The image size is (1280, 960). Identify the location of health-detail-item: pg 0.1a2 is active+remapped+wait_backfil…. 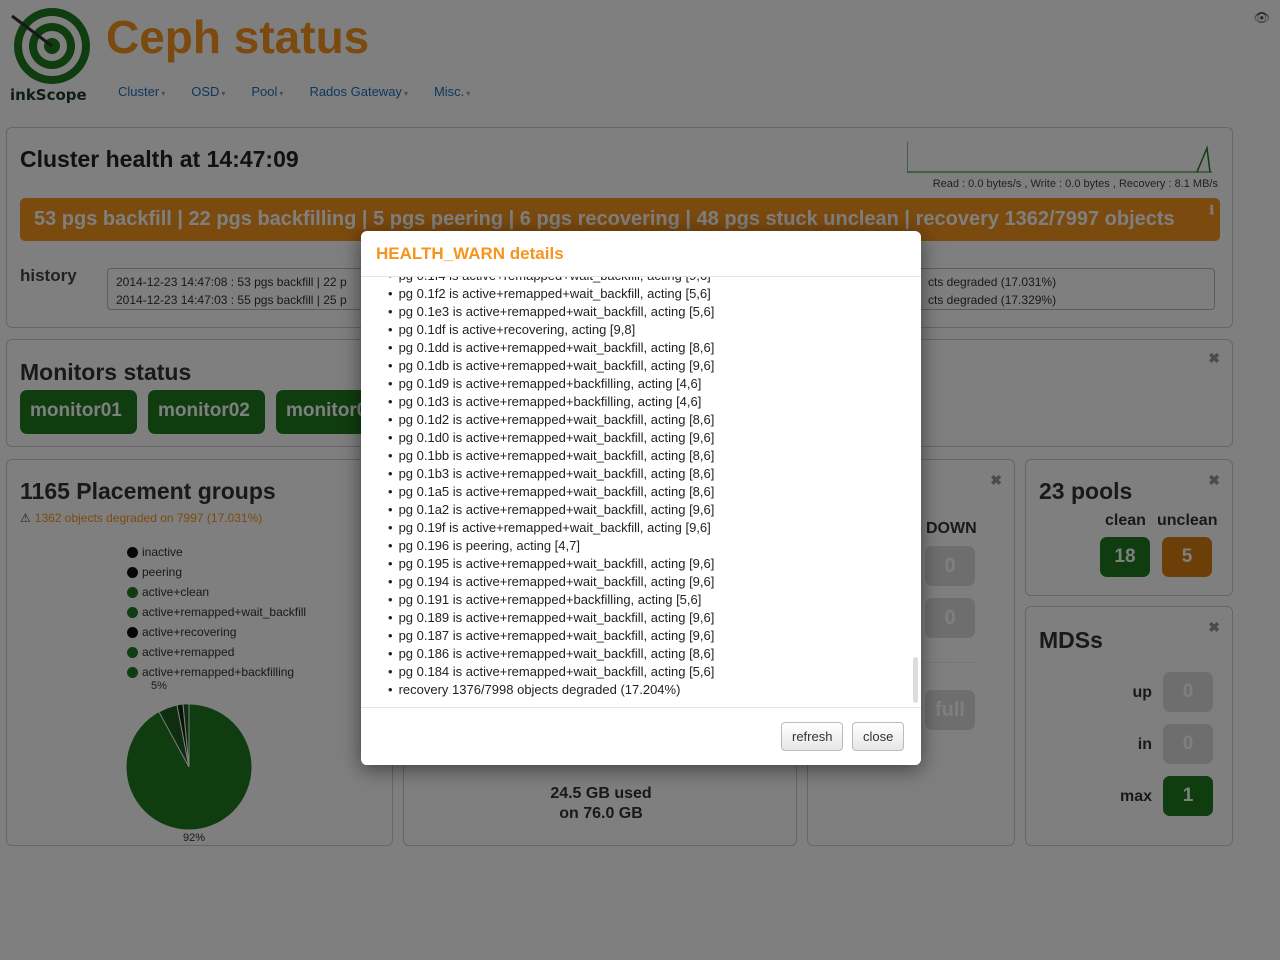
(551, 510).